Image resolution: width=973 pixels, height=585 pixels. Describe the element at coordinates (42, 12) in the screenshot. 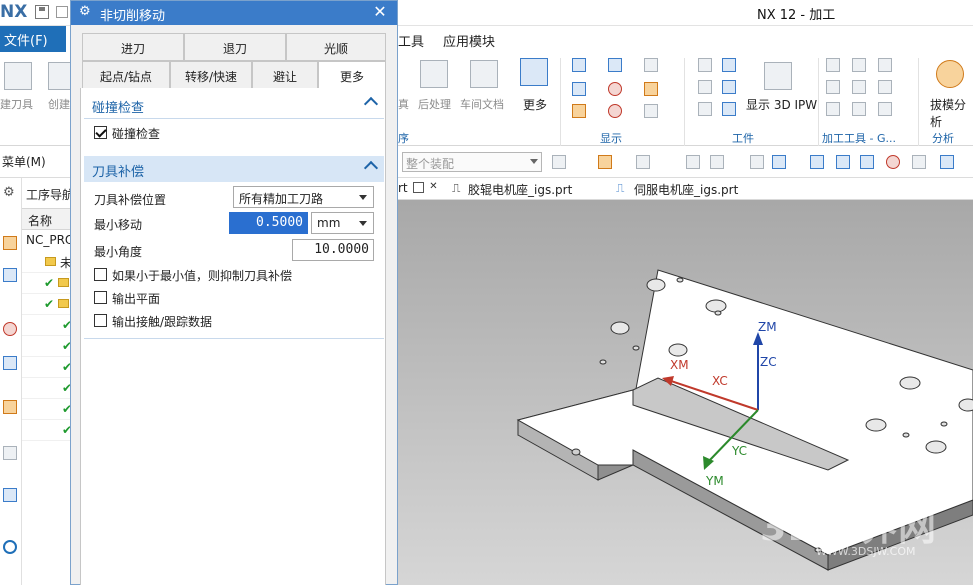

I see `save-icon` at that location.